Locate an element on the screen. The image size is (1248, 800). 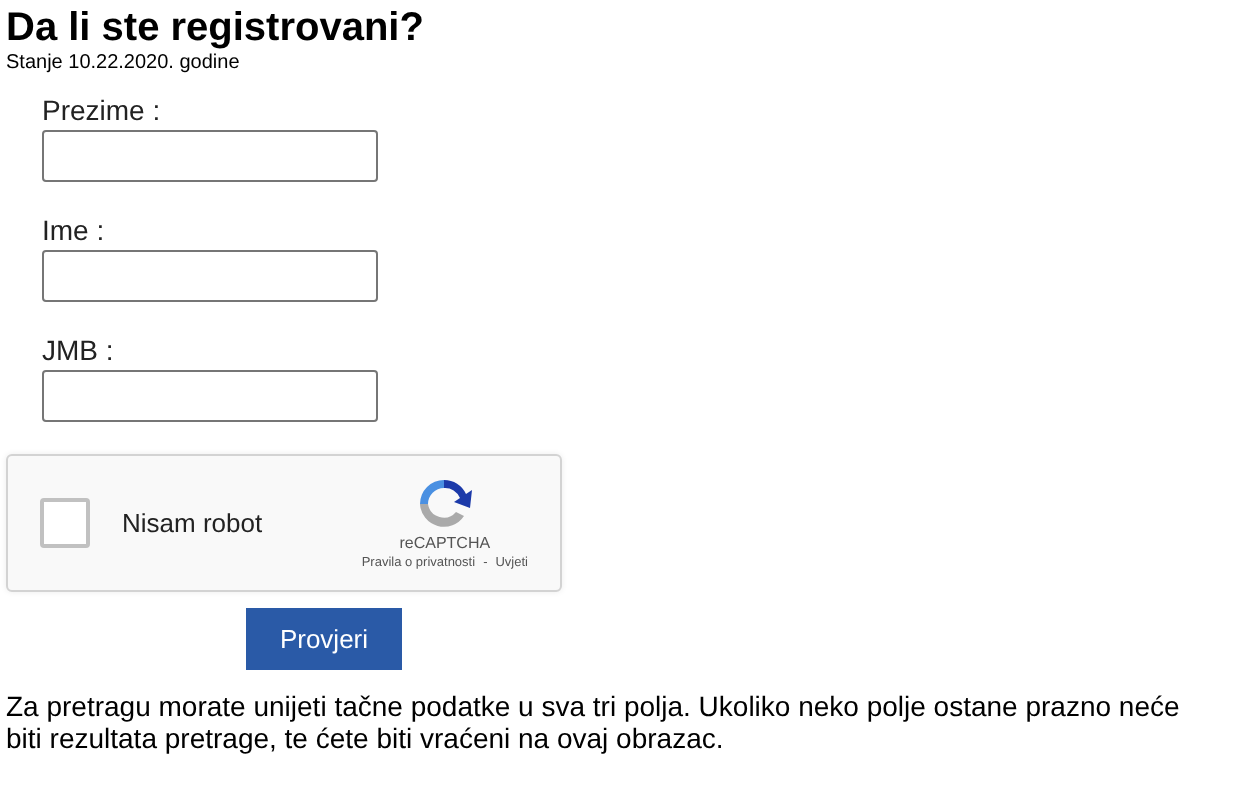
check-button: Provjeri is located at coordinates (324, 639).